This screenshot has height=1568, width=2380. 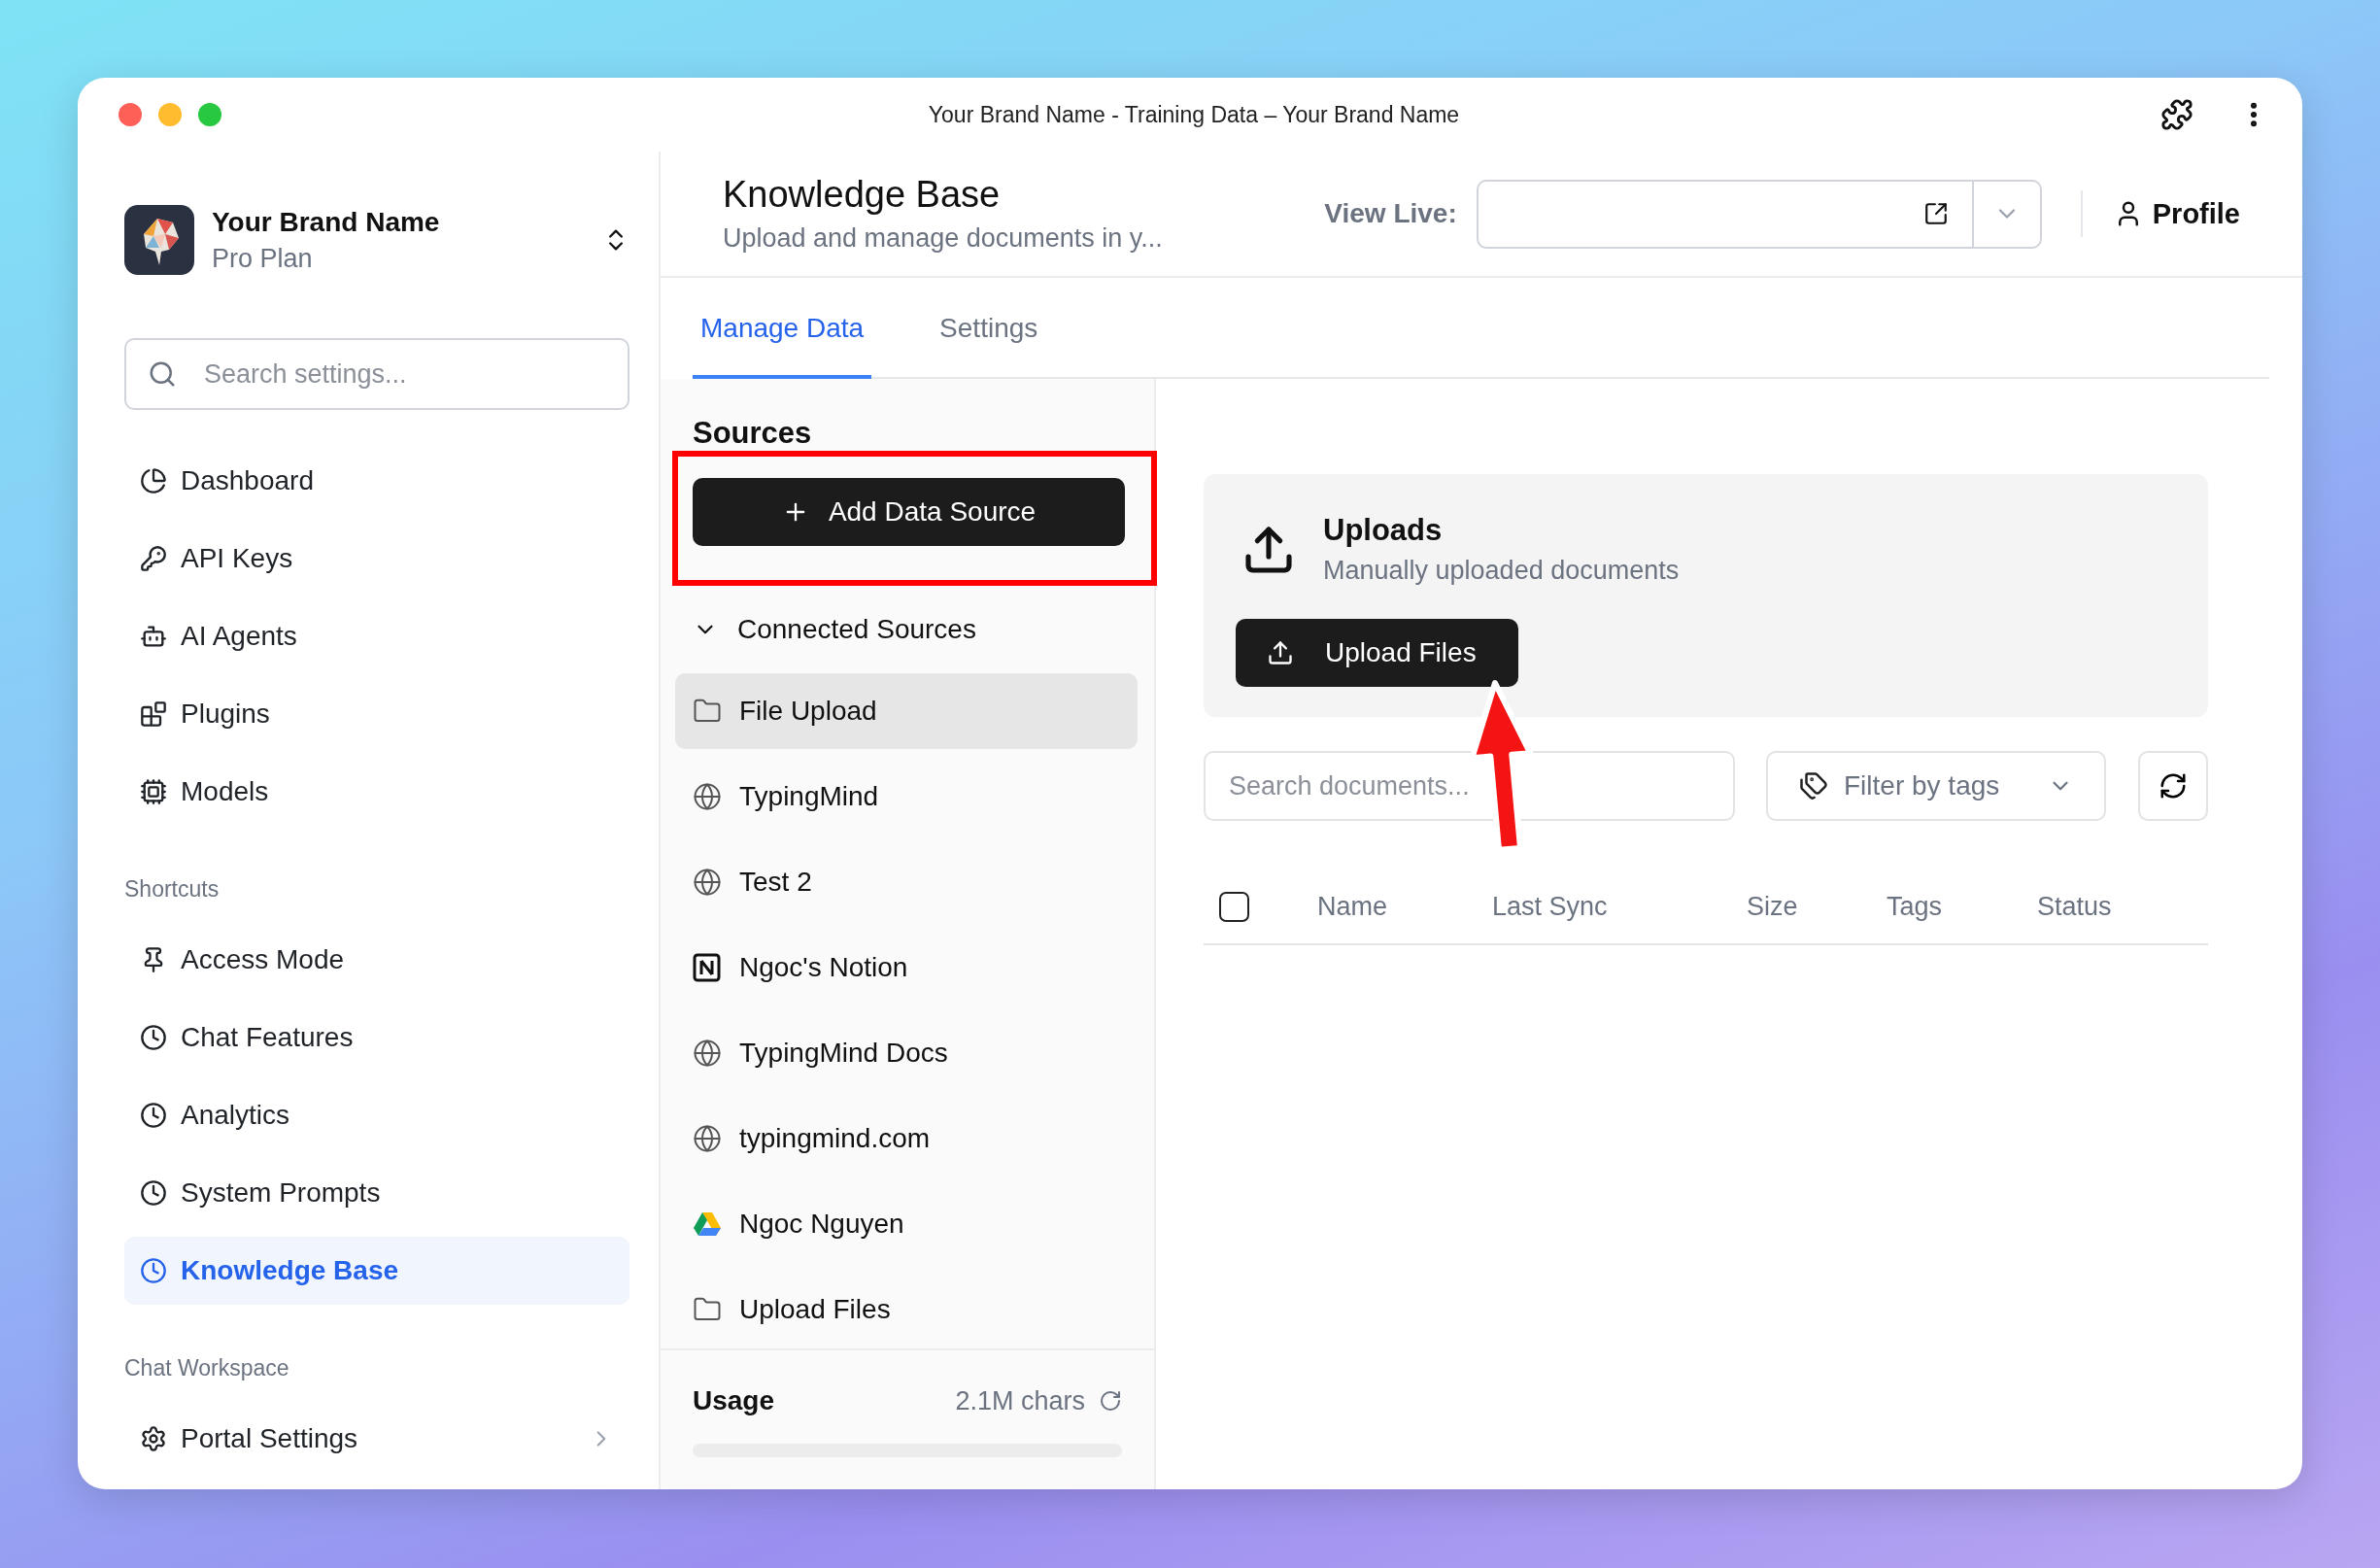 What do you see at coordinates (752, 433) in the screenshot?
I see `sources-heading: Sources` at bounding box center [752, 433].